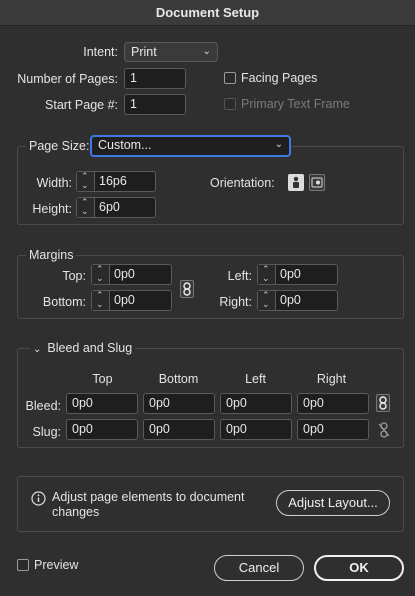 The image size is (415, 596). Describe the element at coordinates (190, 146) in the screenshot. I see `page-size-select: Custom... ⌄` at that location.